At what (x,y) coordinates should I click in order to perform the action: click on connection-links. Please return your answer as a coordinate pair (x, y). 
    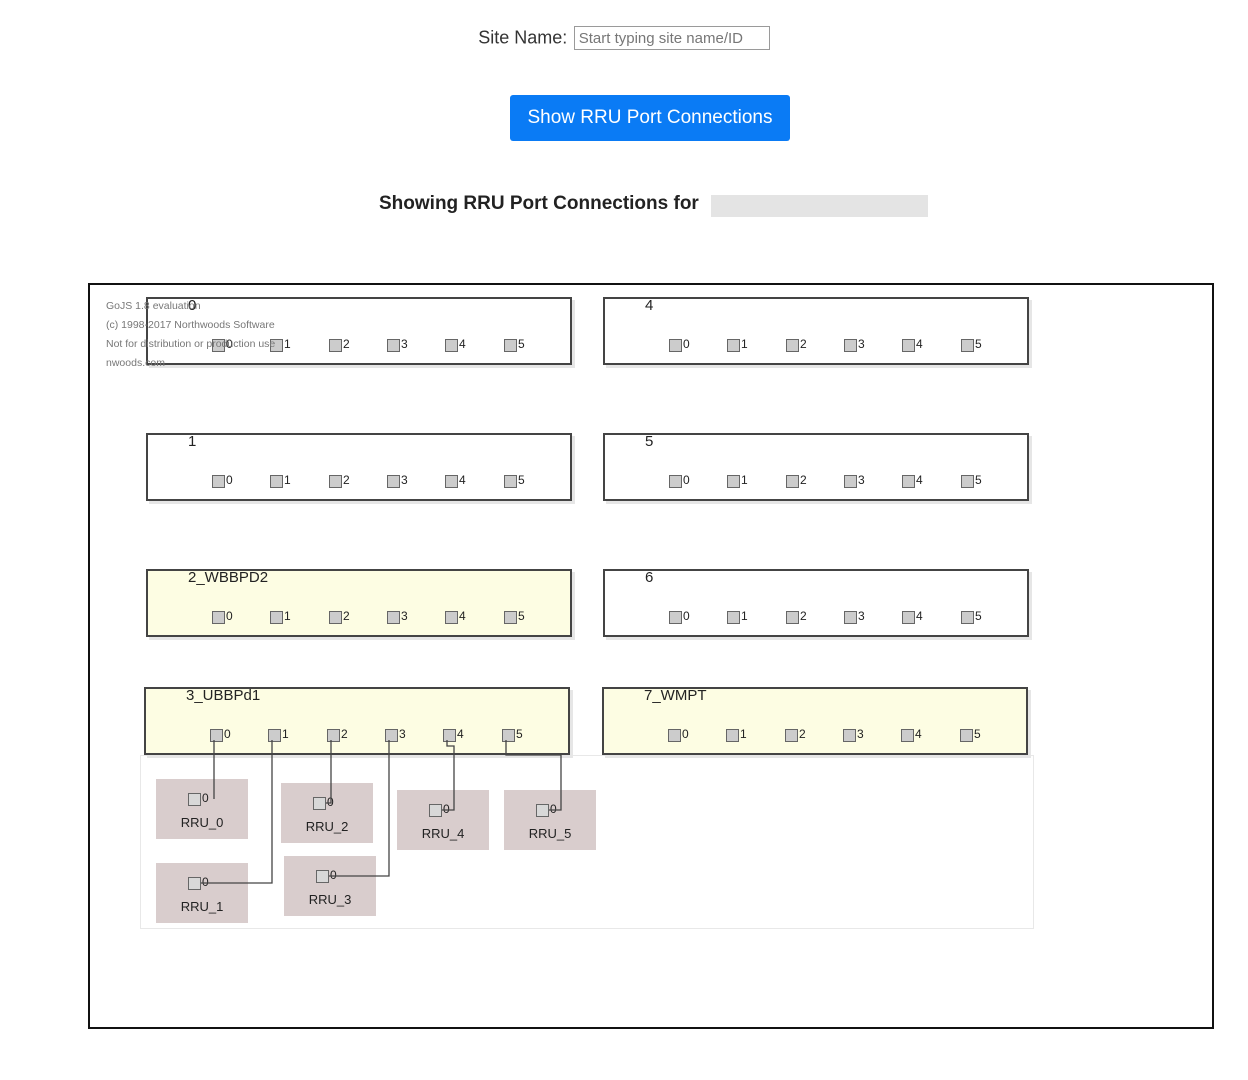
    Looking at the image, I should click on (381, 812).